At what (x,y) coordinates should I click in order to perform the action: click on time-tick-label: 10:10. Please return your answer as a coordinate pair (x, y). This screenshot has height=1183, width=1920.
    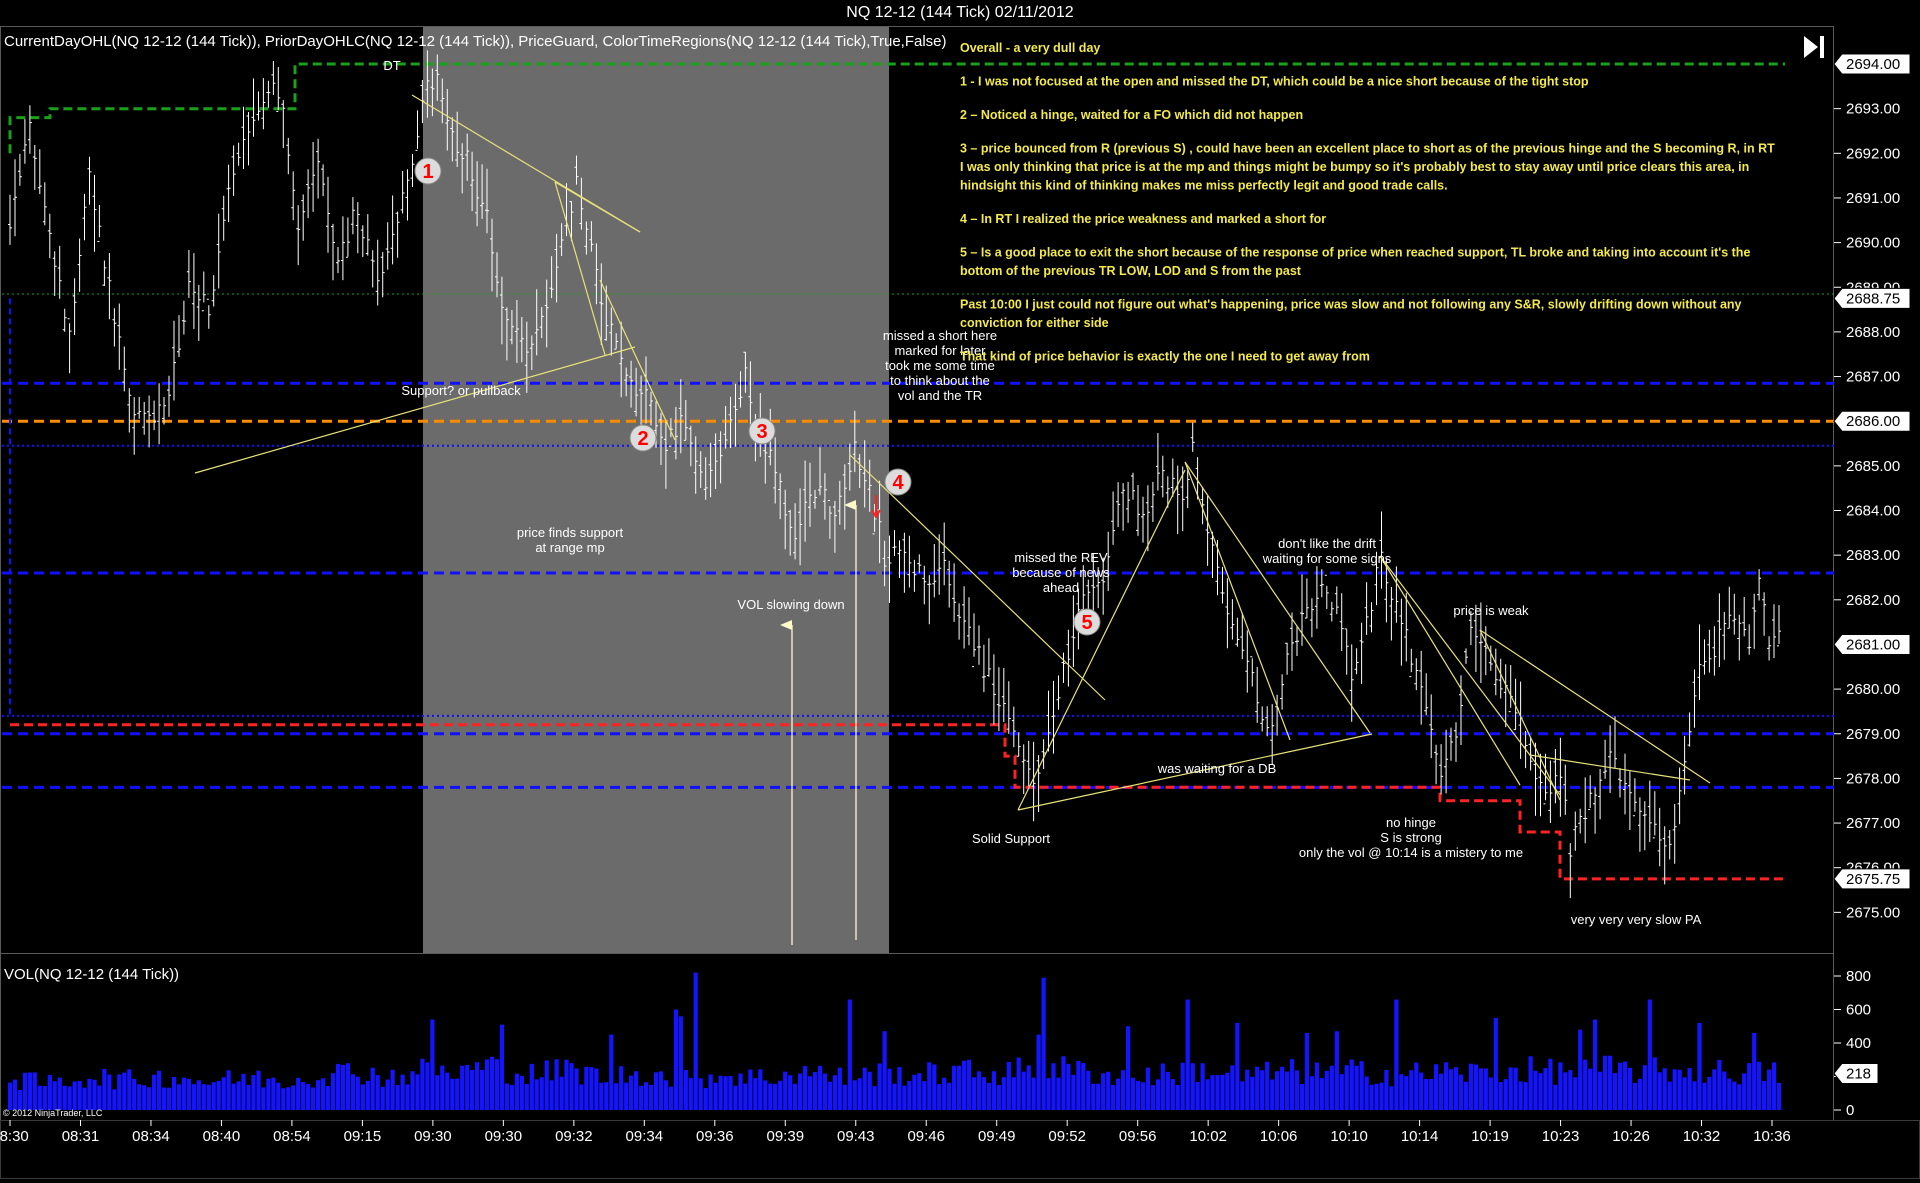
    Looking at the image, I should click on (1349, 1136).